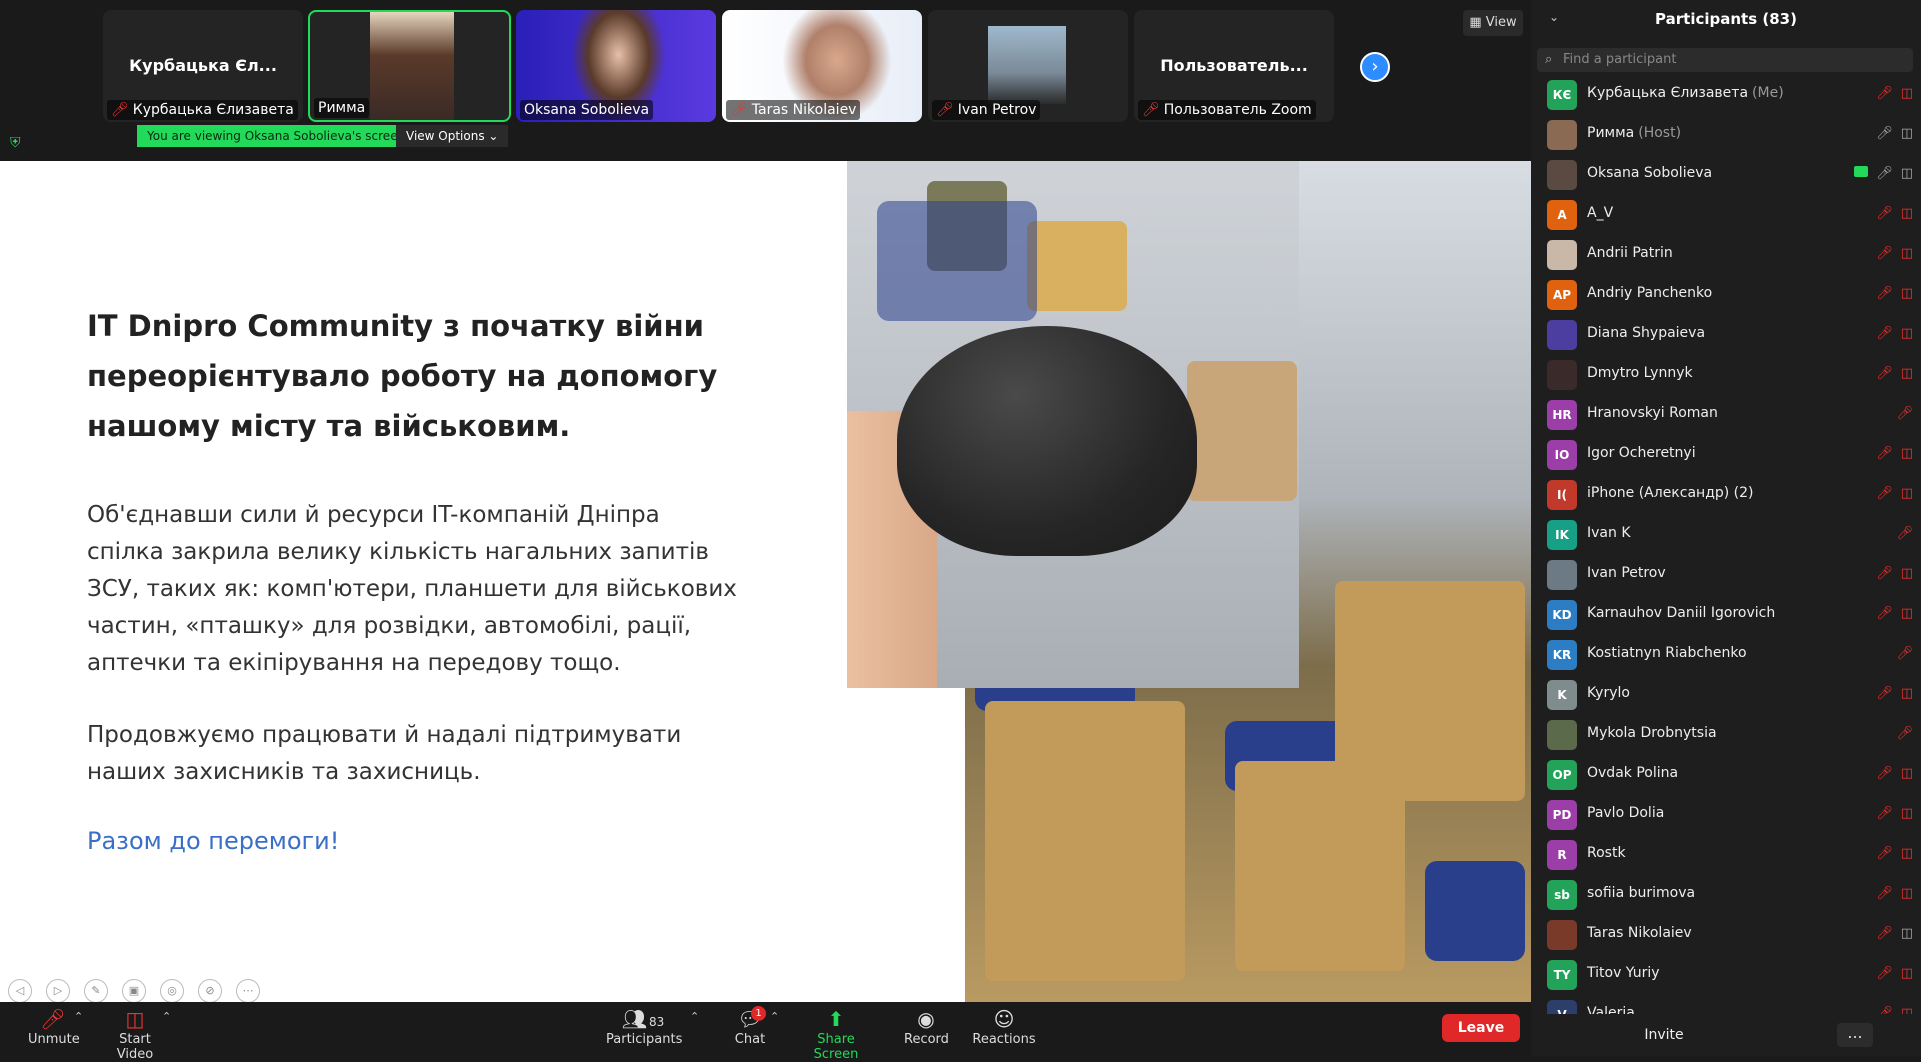 This screenshot has height=1062, width=1921. I want to click on participant-row: Mykola Drobnytsia 🎤︎, so click(1726, 734).